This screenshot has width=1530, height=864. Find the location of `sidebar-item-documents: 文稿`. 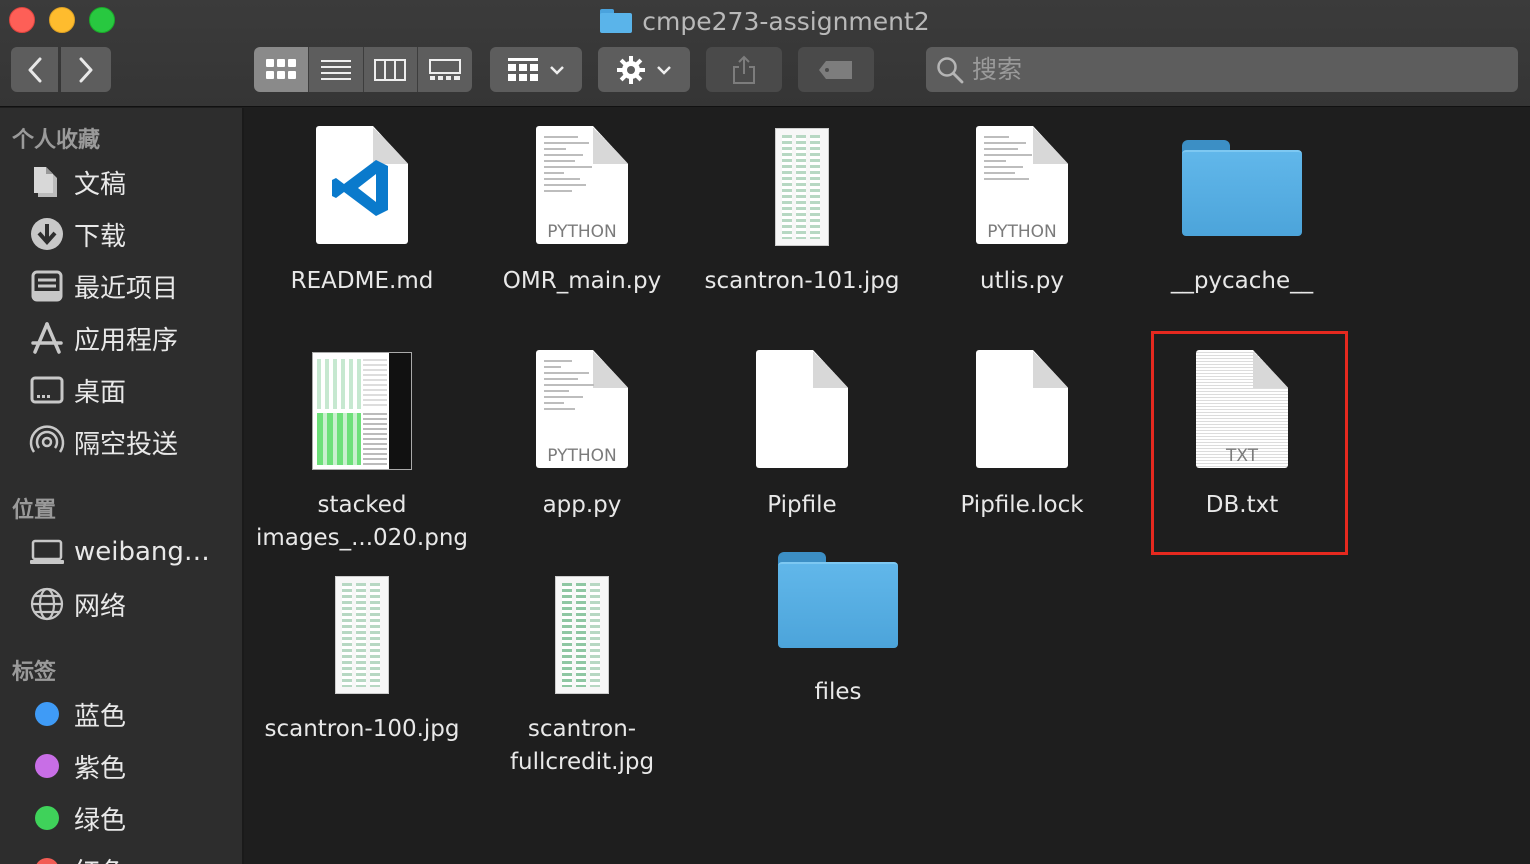

sidebar-item-documents: 文稿 is located at coordinates (77, 182).